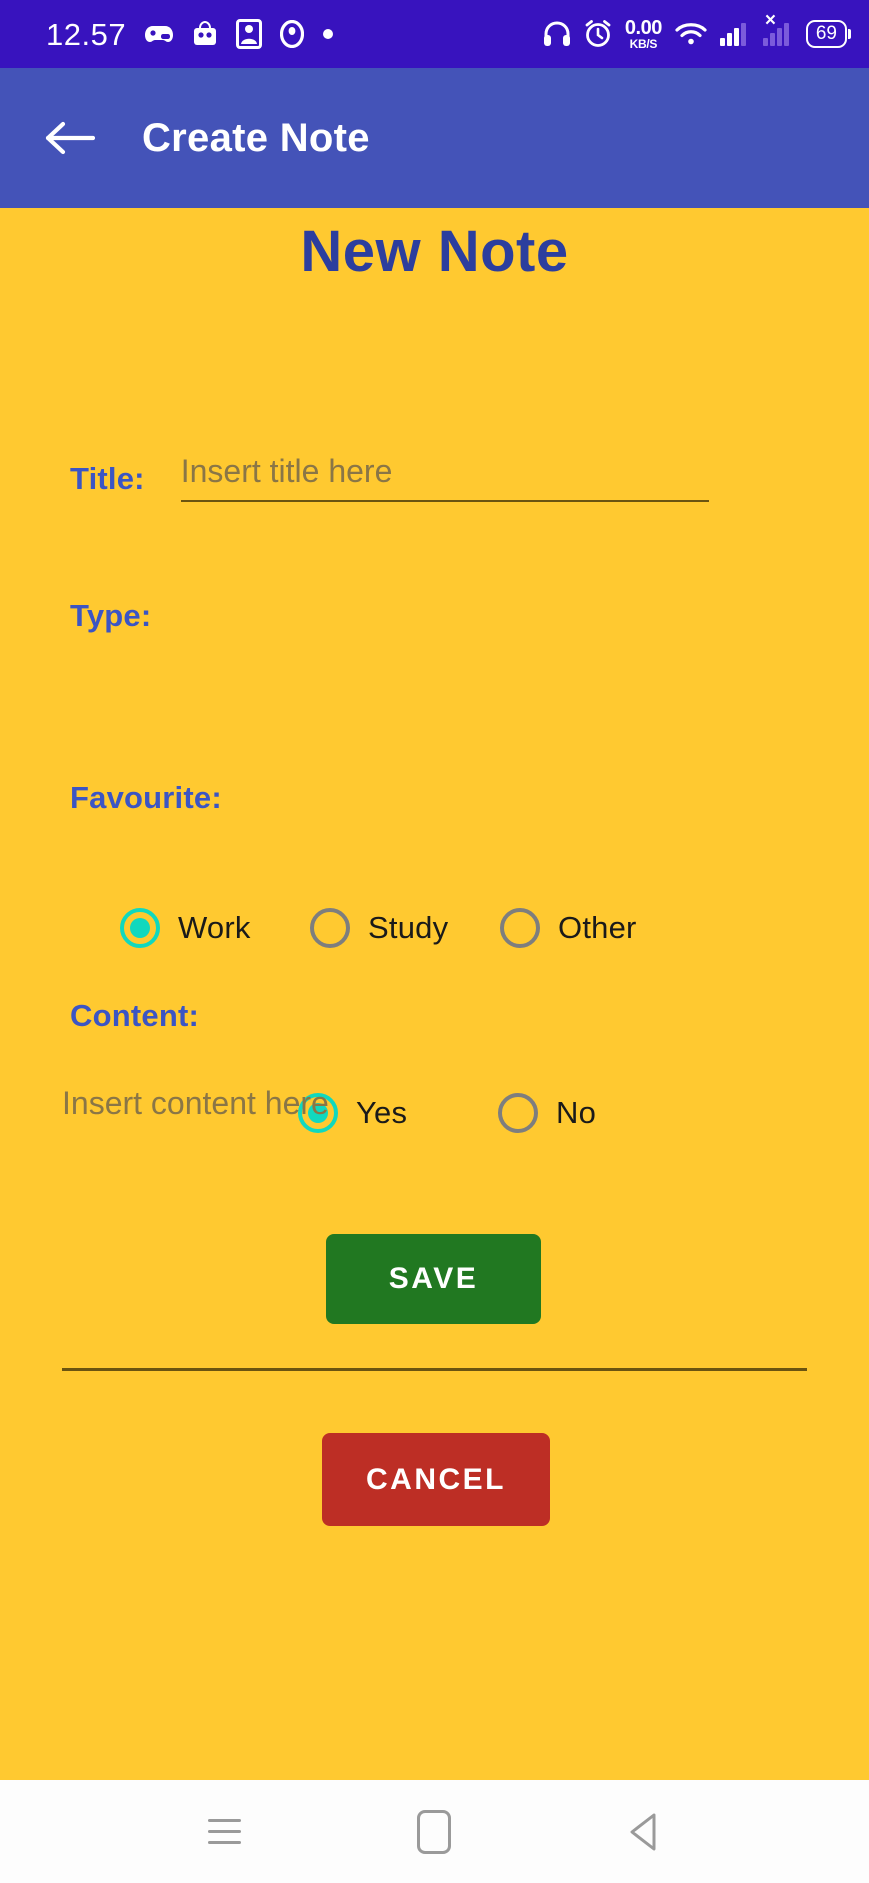 The image size is (869, 1883). What do you see at coordinates (205, 33) in the screenshot?
I see `shopping-basket-icon` at bounding box center [205, 33].